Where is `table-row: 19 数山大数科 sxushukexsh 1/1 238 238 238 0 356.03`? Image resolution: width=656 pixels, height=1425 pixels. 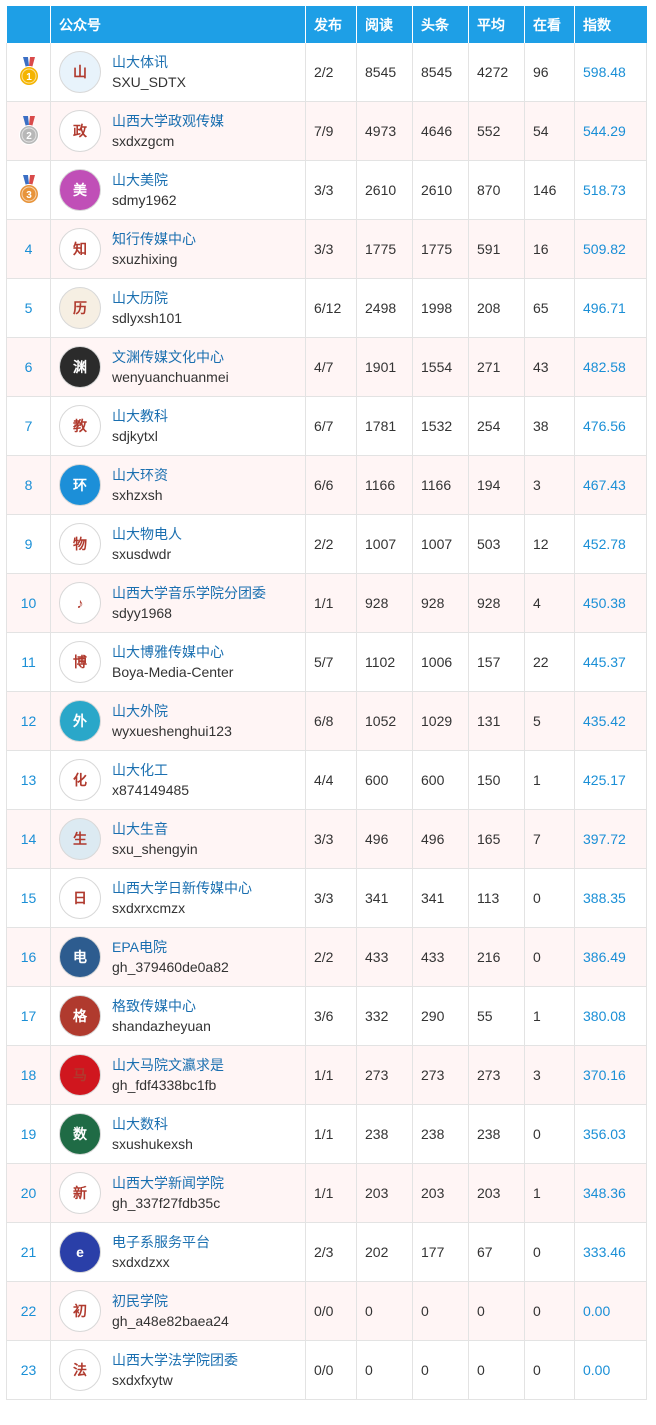 table-row: 19 数山大数科 sxushukexsh 1/1 238 238 238 0 356.03 is located at coordinates (326, 1134).